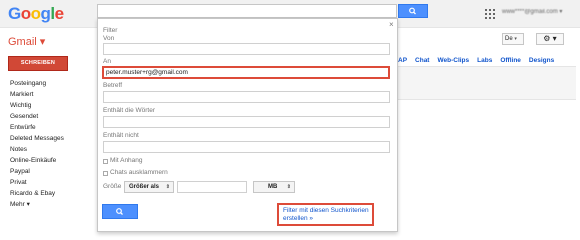 Image resolution: width=580 pixels, height=240 pixels. What do you see at coordinates (110, 30) in the screenshot?
I see `filter-title: Filter` at bounding box center [110, 30].